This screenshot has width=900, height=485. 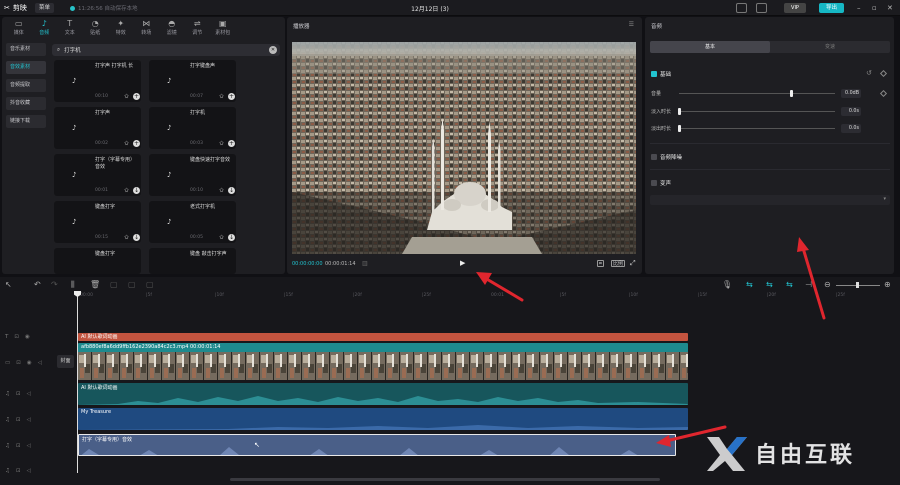 I want to click on freeze-icon: ▢, so click(x=114, y=284).